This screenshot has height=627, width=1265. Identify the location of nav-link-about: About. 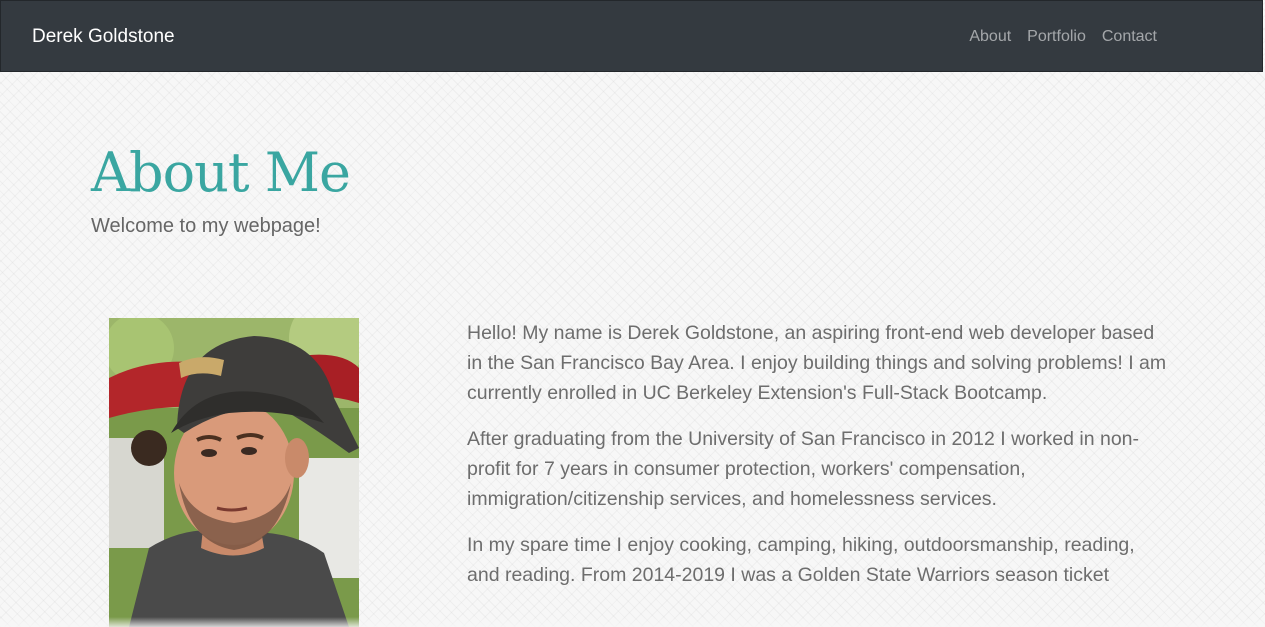
(990, 37).